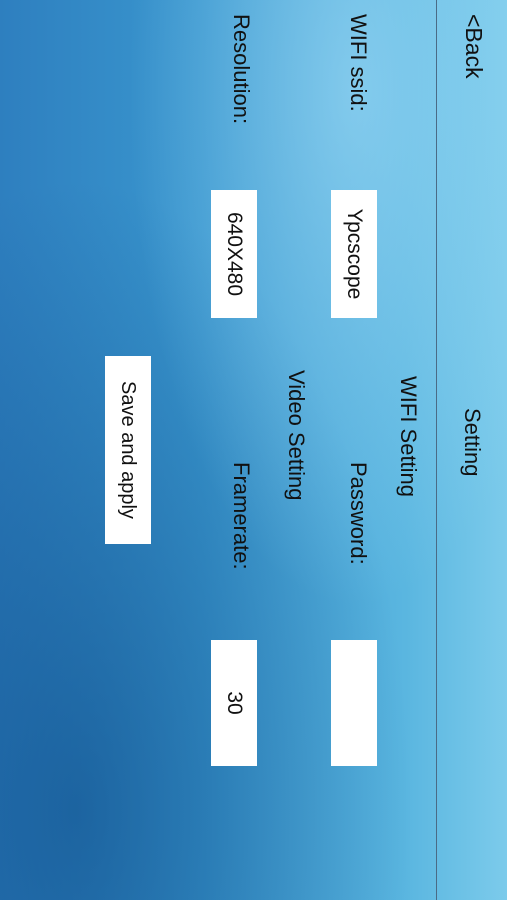 Image resolution: width=507 pixels, height=900 pixels. Describe the element at coordinates (358, 63) in the screenshot. I see `wifi-ssid-label: WIFI ssid:` at that location.